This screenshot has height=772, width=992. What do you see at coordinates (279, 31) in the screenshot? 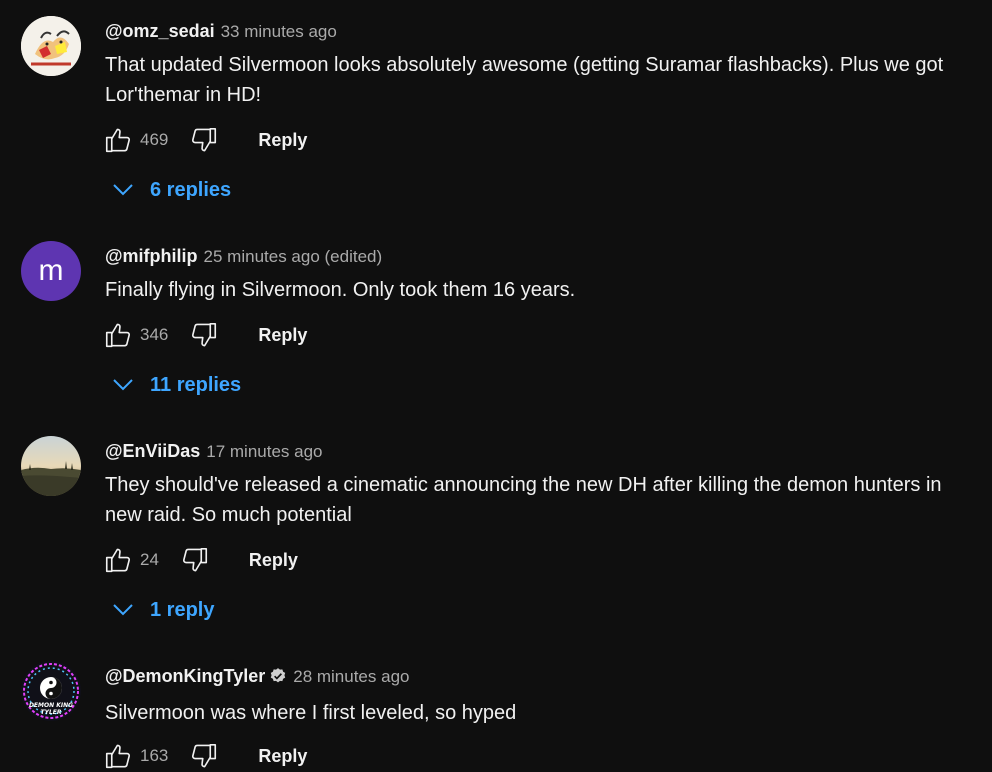
I see `comment-time: 33 minutes ago` at bounding box center [279, 31].